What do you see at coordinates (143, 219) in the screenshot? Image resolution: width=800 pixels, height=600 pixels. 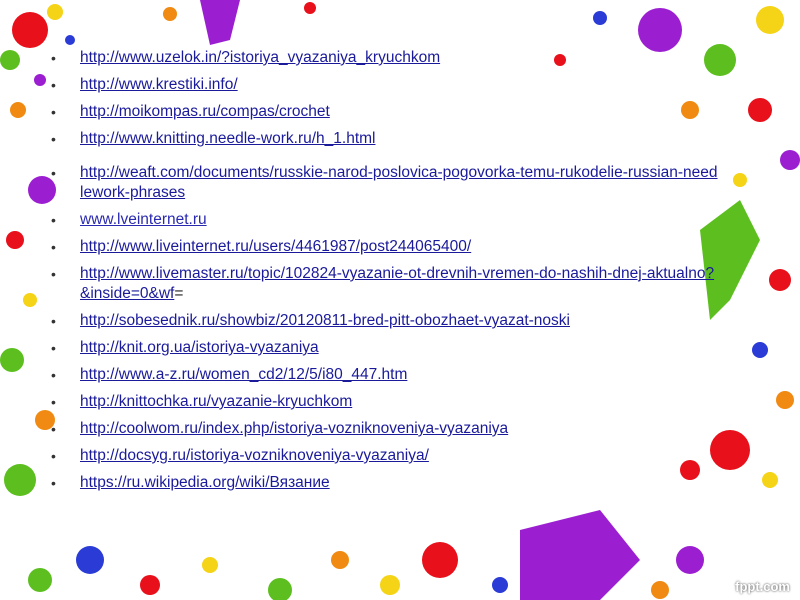 I see `link-lveinternet: www.lveinternet.ru` at bounding box center [143, 219].